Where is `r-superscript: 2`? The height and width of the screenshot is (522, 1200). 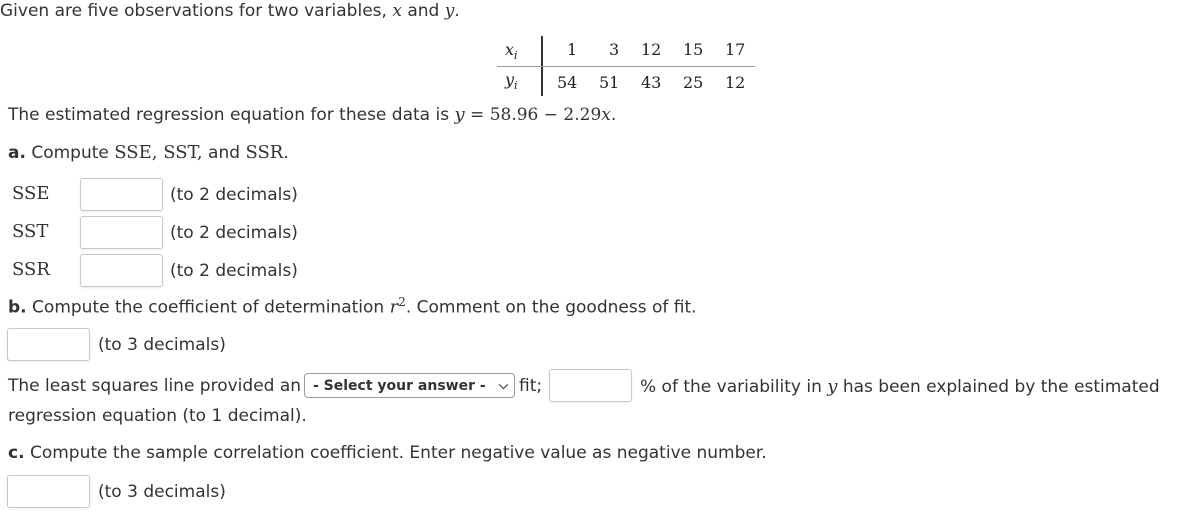
r-superscript: 2 is located at coordinates (402, 302).